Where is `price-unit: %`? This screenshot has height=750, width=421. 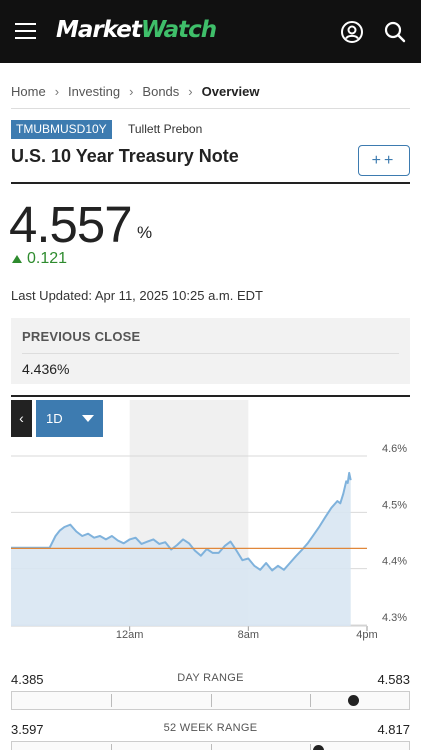
price-unit: % is located at coordinates (145, 232).